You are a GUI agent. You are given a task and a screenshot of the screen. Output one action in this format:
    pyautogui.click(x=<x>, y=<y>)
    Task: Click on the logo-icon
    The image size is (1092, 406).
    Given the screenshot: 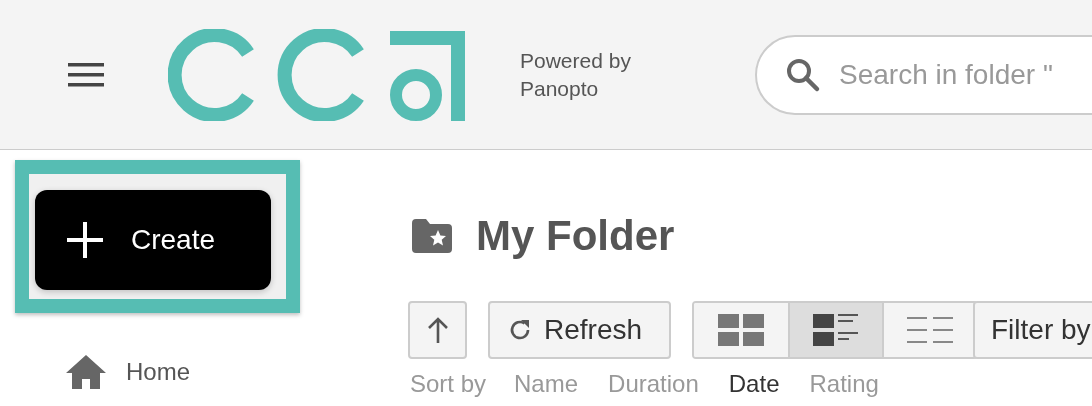 What is the action you would take?
    pyautogui.click(x=316, y=74)
    